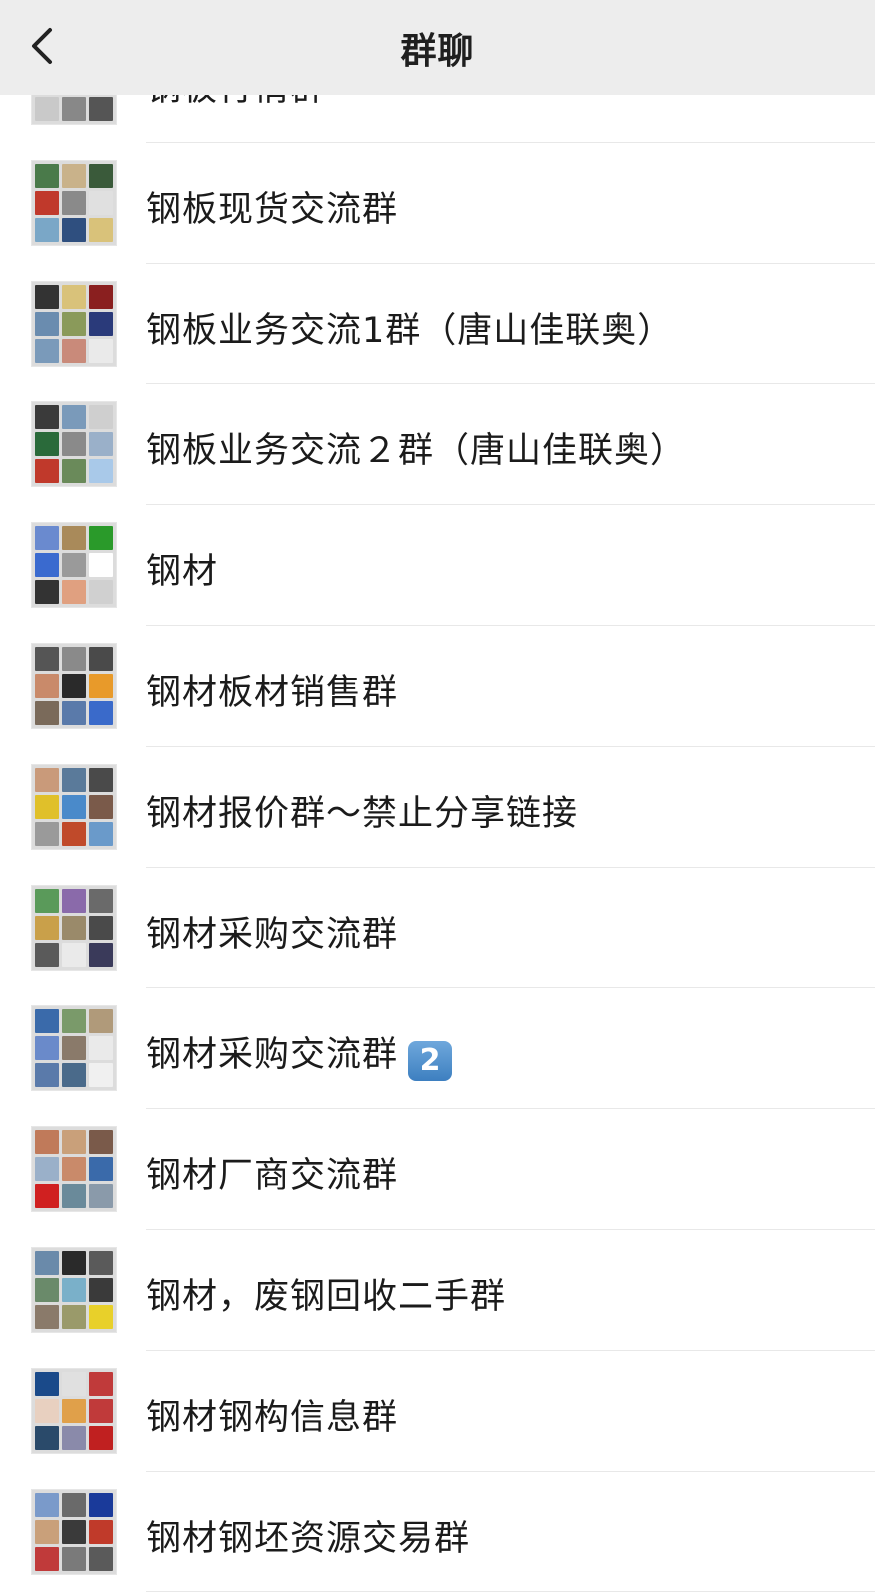 Image resolution: width=875 pixels, height=1592 pixels. I want to click on group-chat-item: 钢材报价群～禁止分享链接, so click(437, 807).